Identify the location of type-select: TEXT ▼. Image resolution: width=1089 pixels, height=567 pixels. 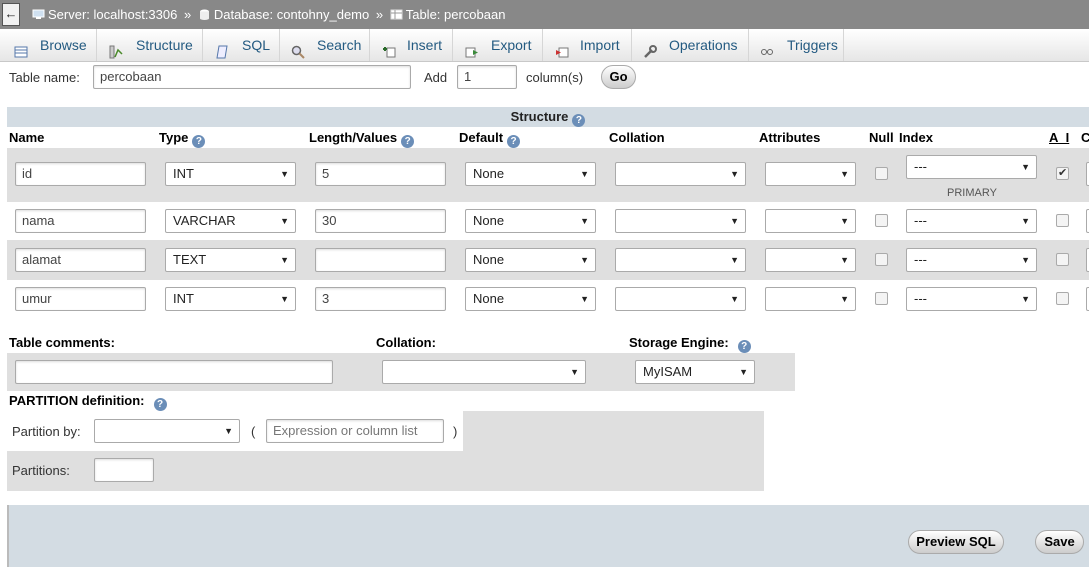
(230, 260).